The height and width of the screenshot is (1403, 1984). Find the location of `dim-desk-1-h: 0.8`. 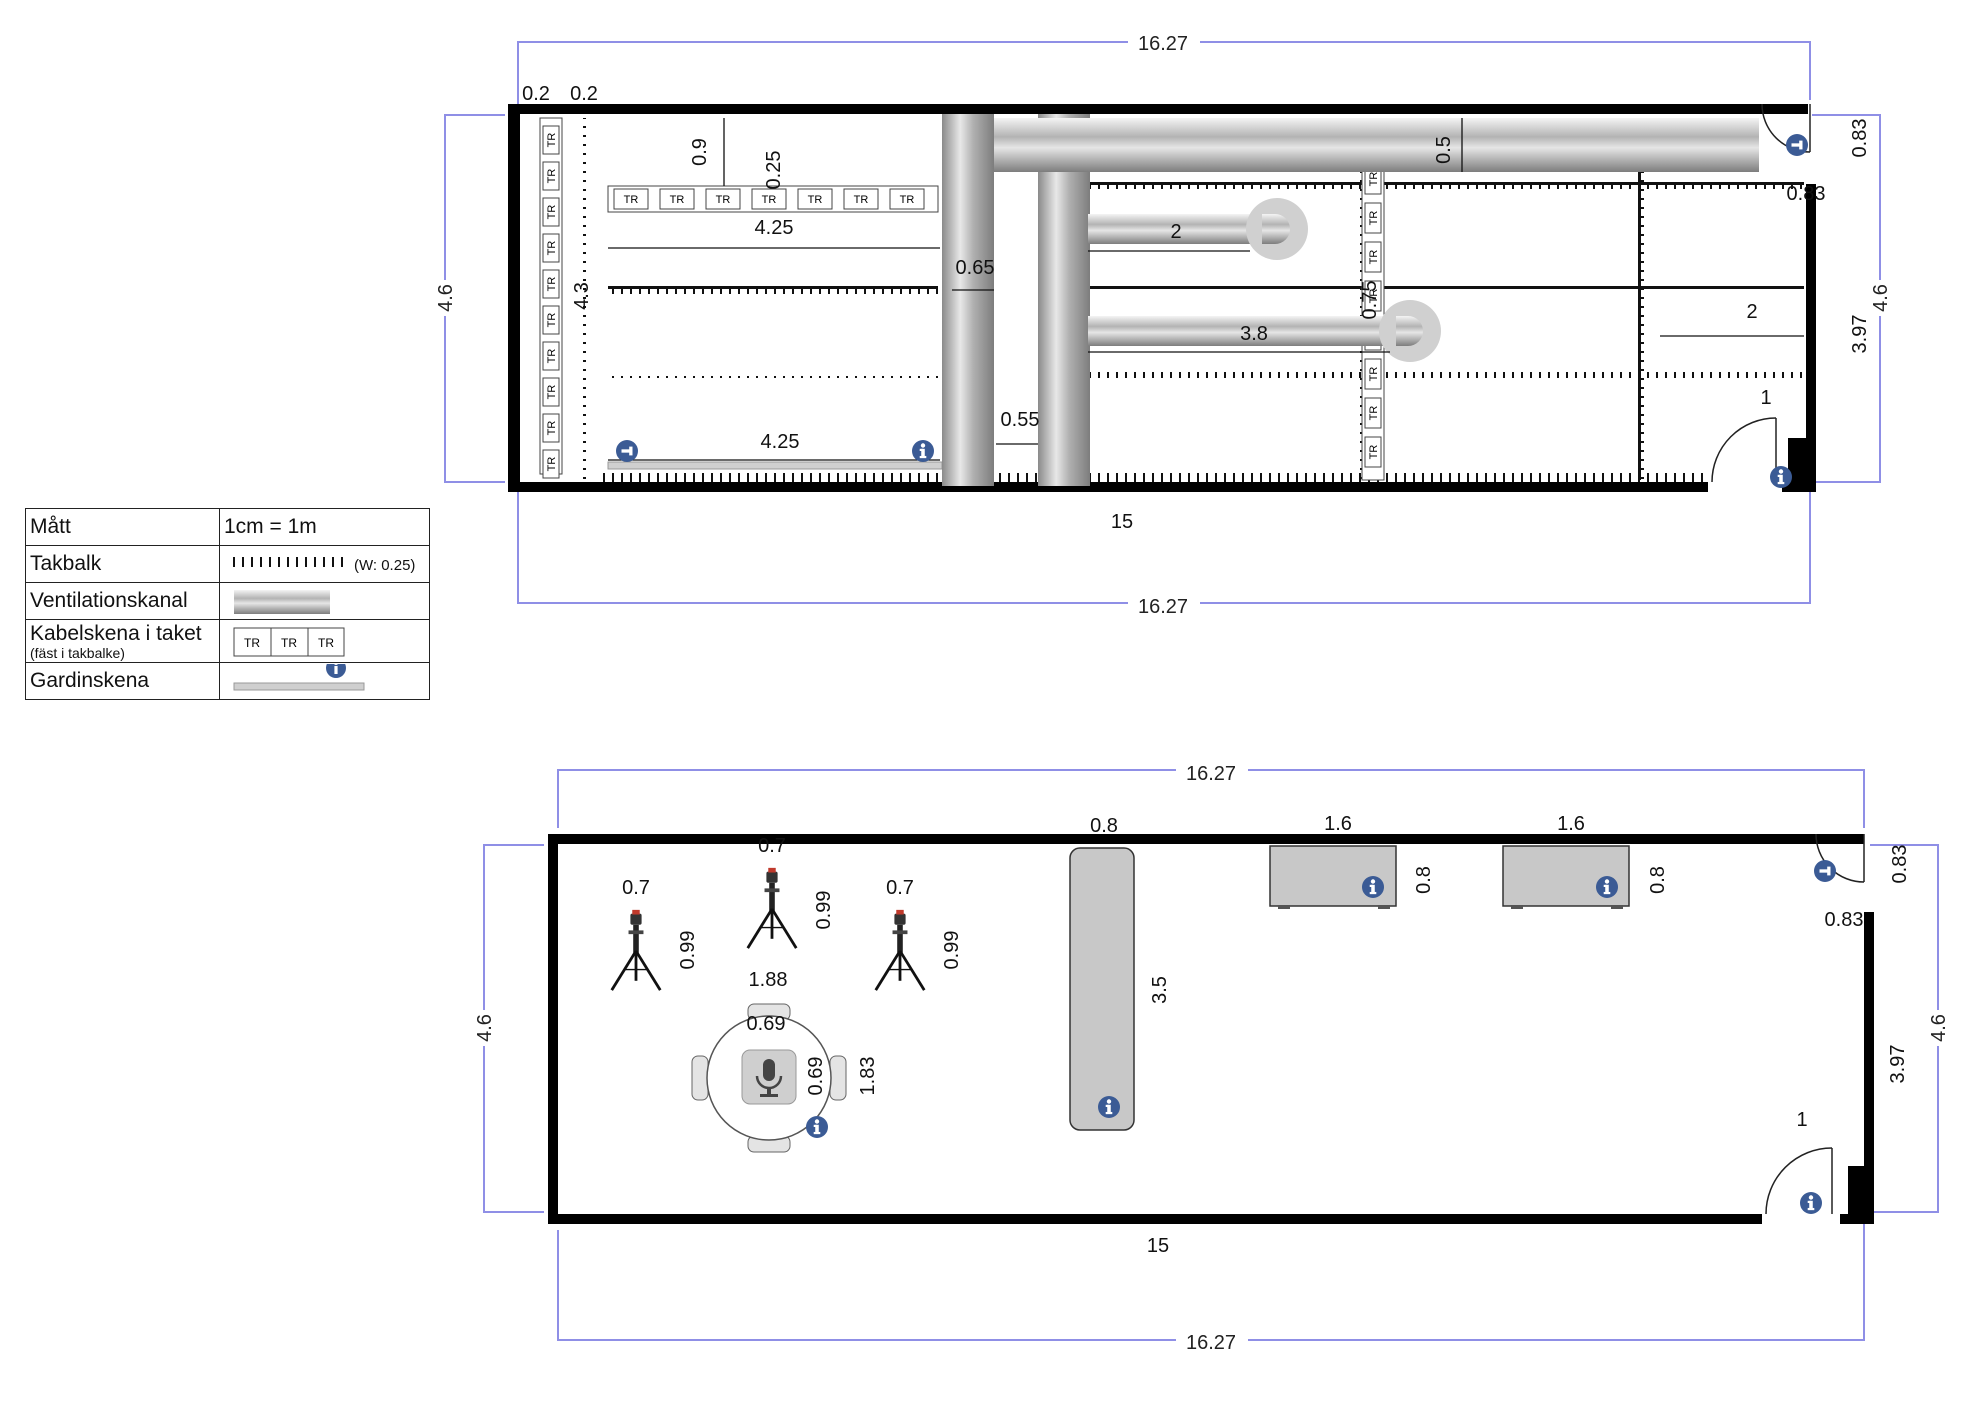

dim-desk-1-h: 0.8 is located at coordinates (1424, 880).